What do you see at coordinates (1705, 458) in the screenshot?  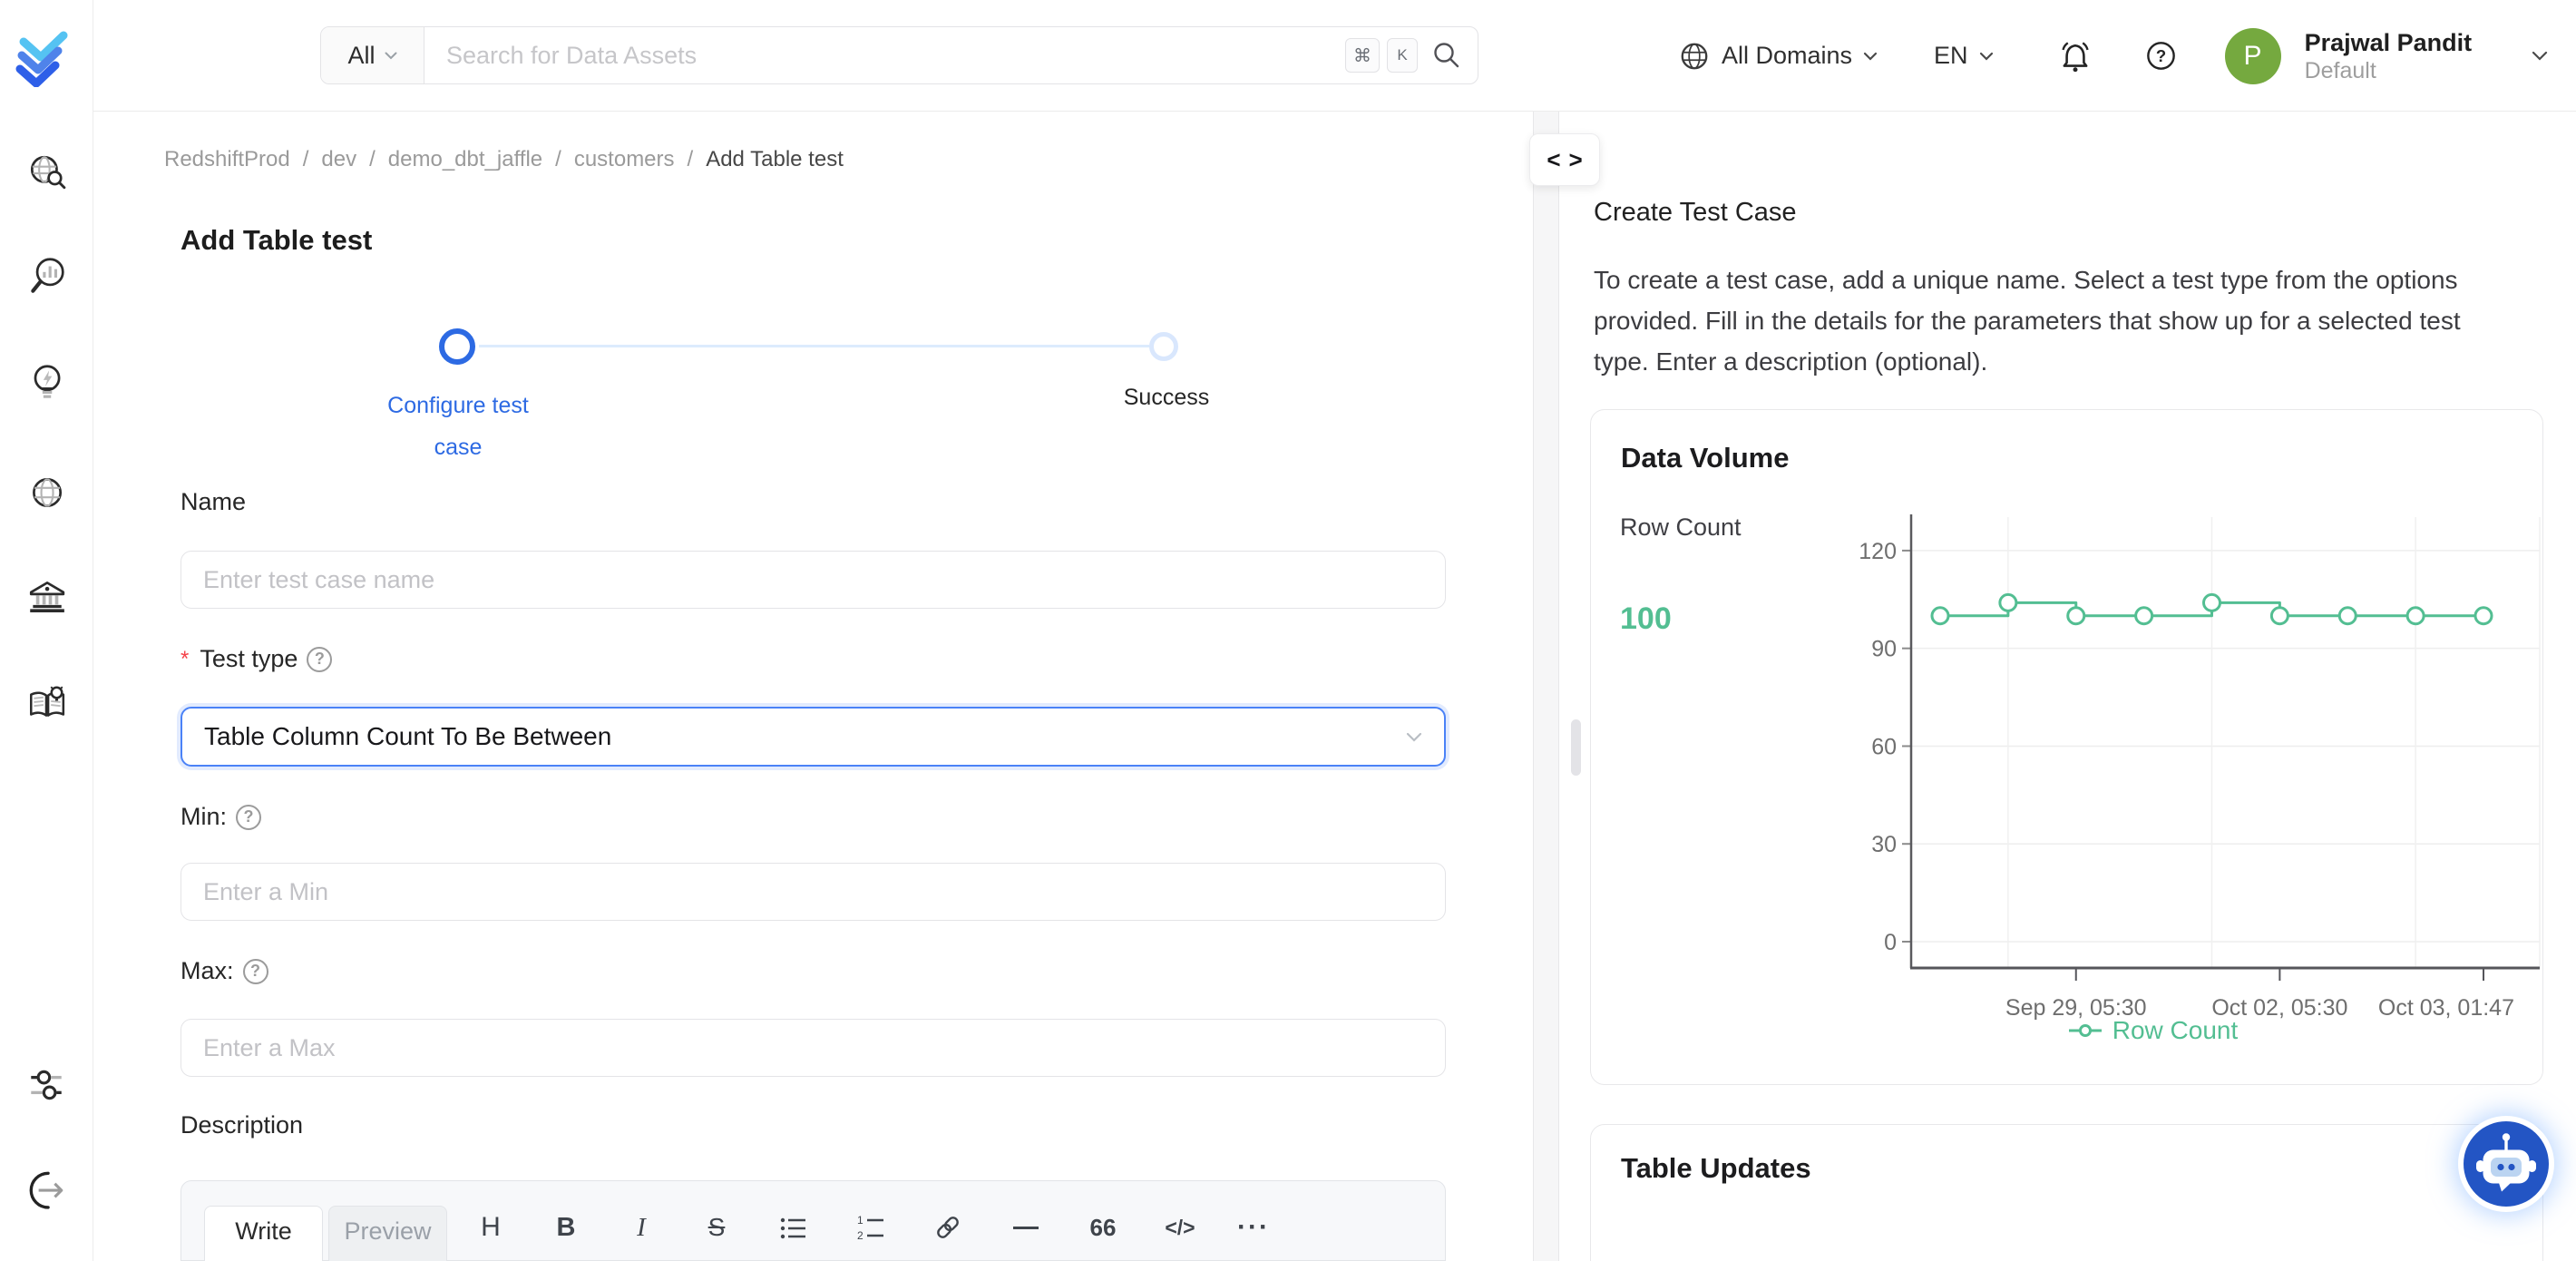 I see `data-volume-title: Data Volume` at bounding box center [1705, 458].